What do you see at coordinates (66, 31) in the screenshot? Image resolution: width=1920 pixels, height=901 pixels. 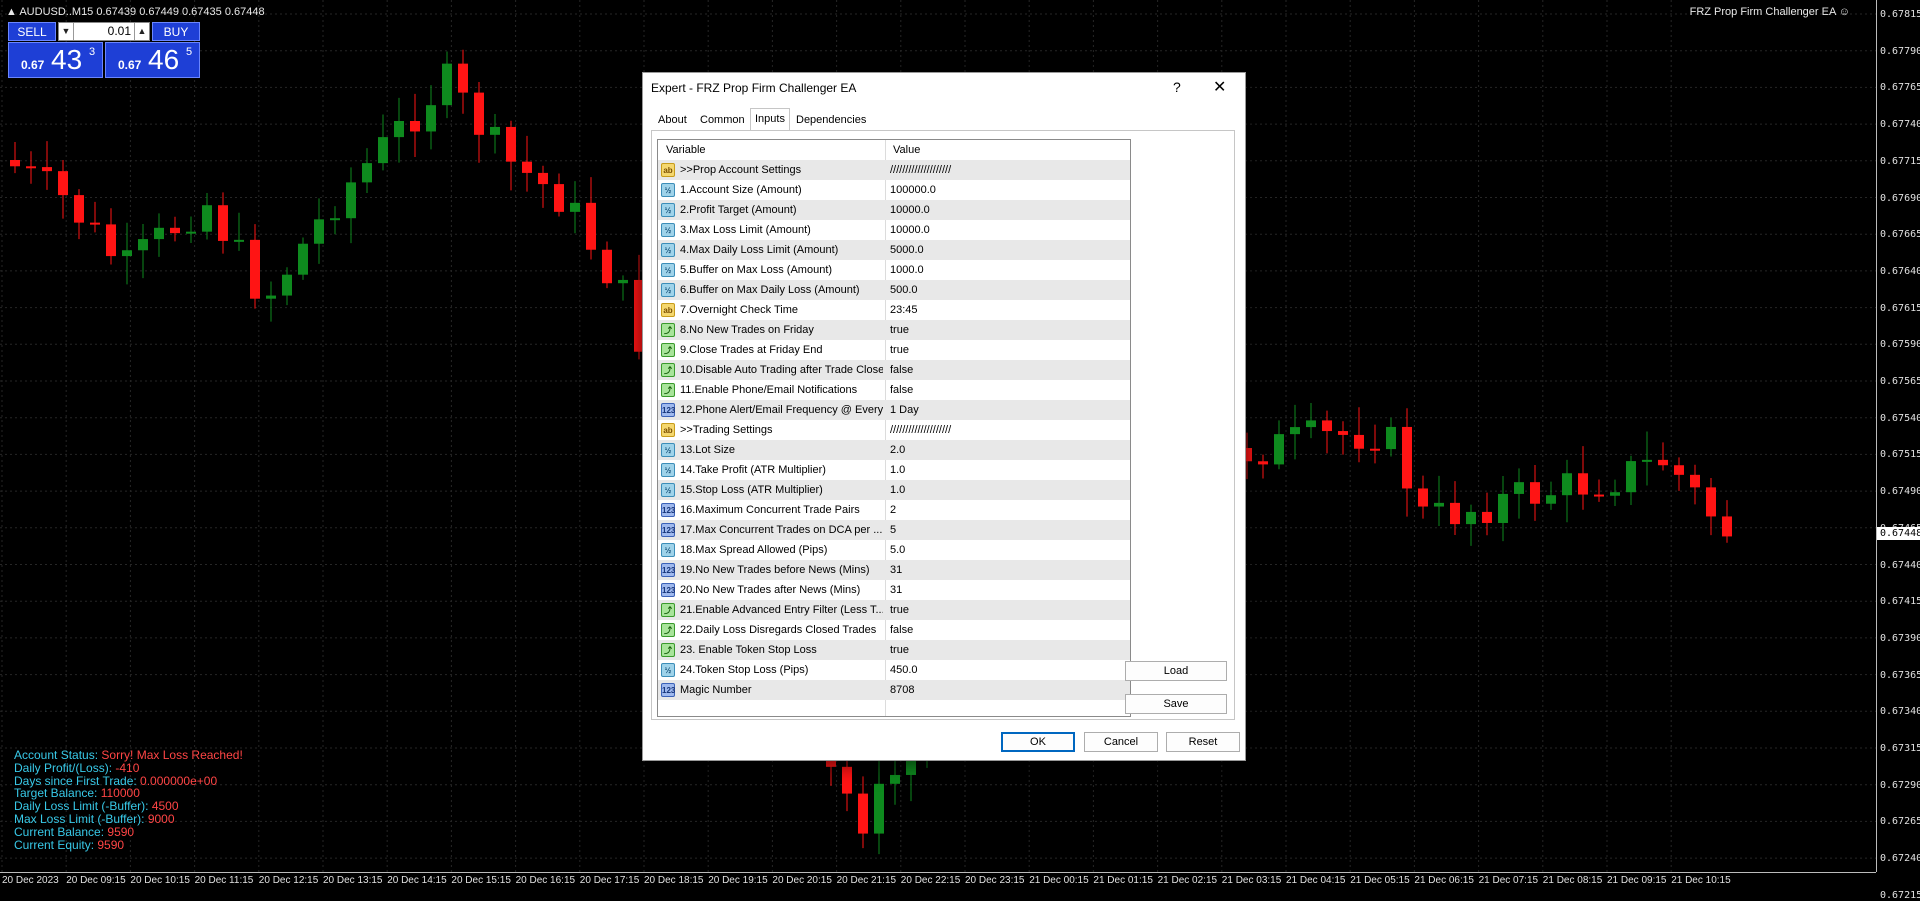 I see `lot-decrease-icon: ▼` at bounding box center [66, 31].